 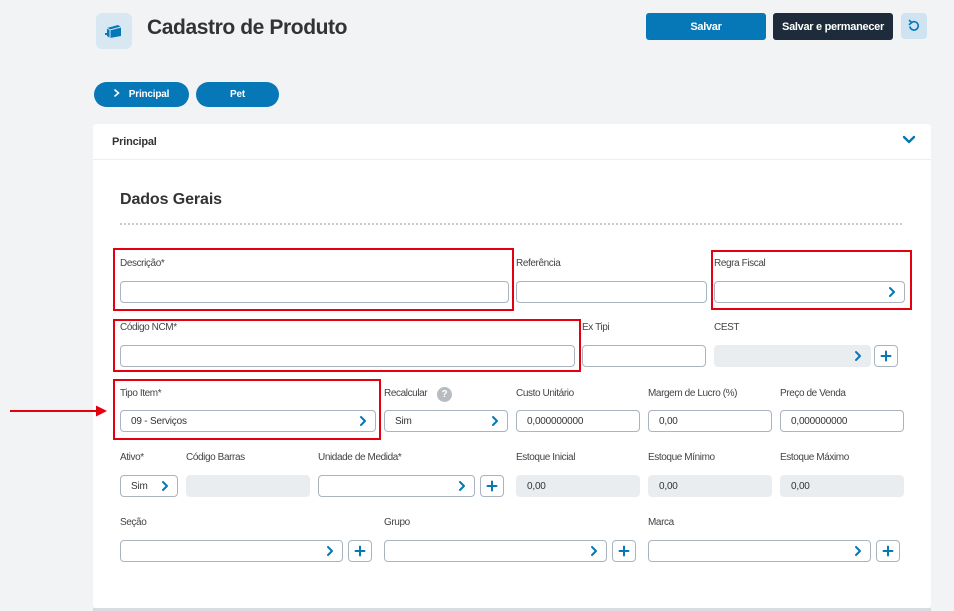 I want to click on tab-principal: Principal, so click(x=141, y=94).